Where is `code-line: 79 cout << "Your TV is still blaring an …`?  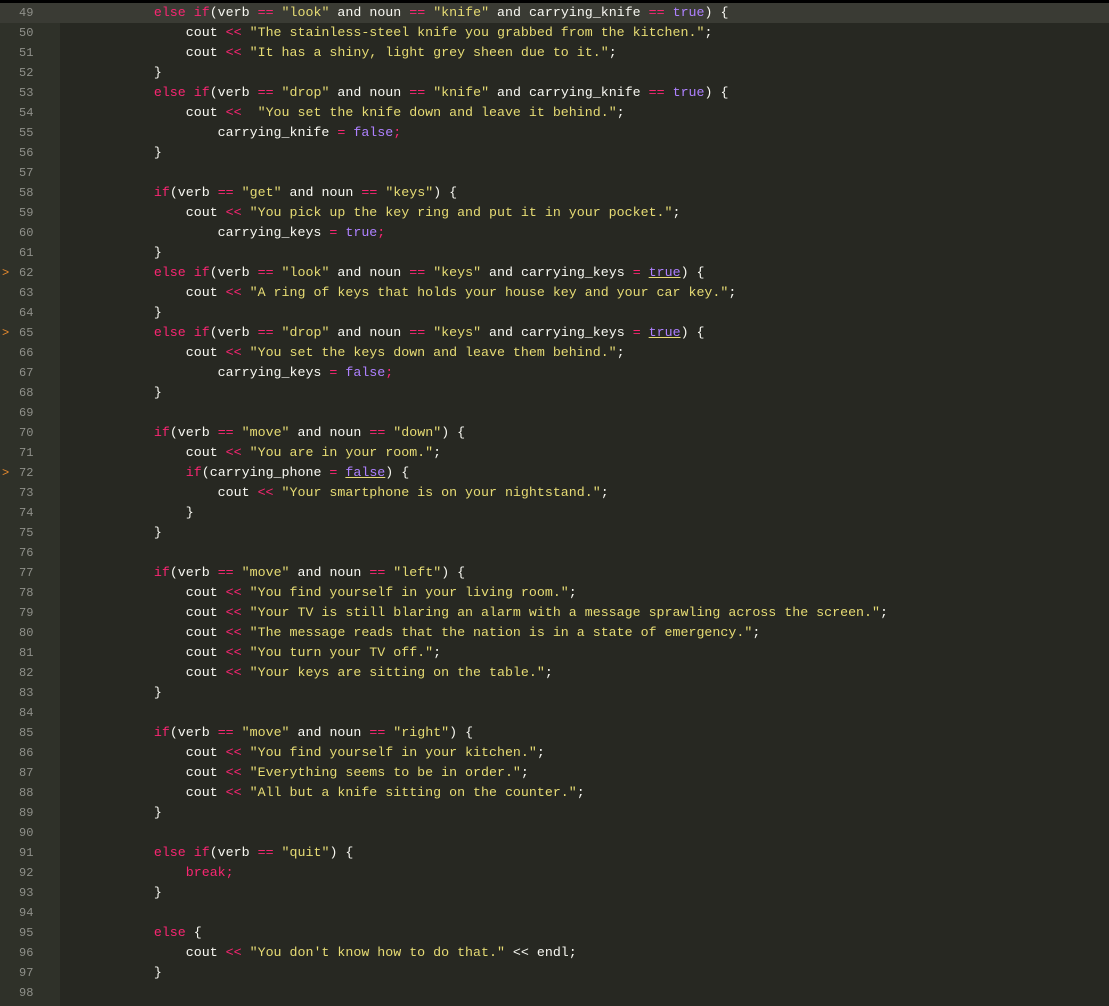
code-line: 79 cout << "Your TV is still blaring an … is located at coordinates (554, 613).